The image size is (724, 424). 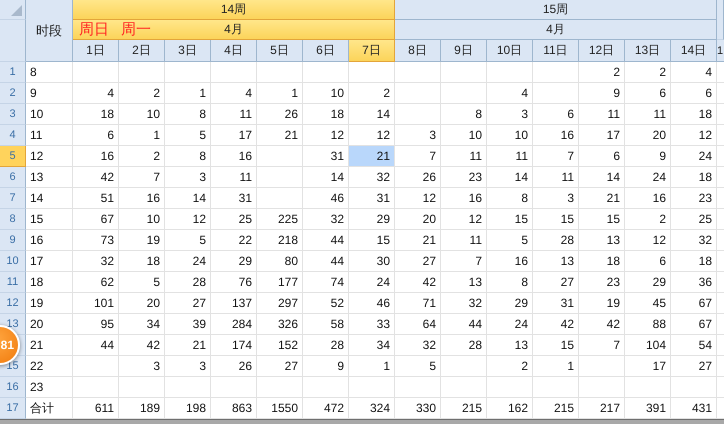 I want to click on table-cell: 54, so click(x=694, y=345).